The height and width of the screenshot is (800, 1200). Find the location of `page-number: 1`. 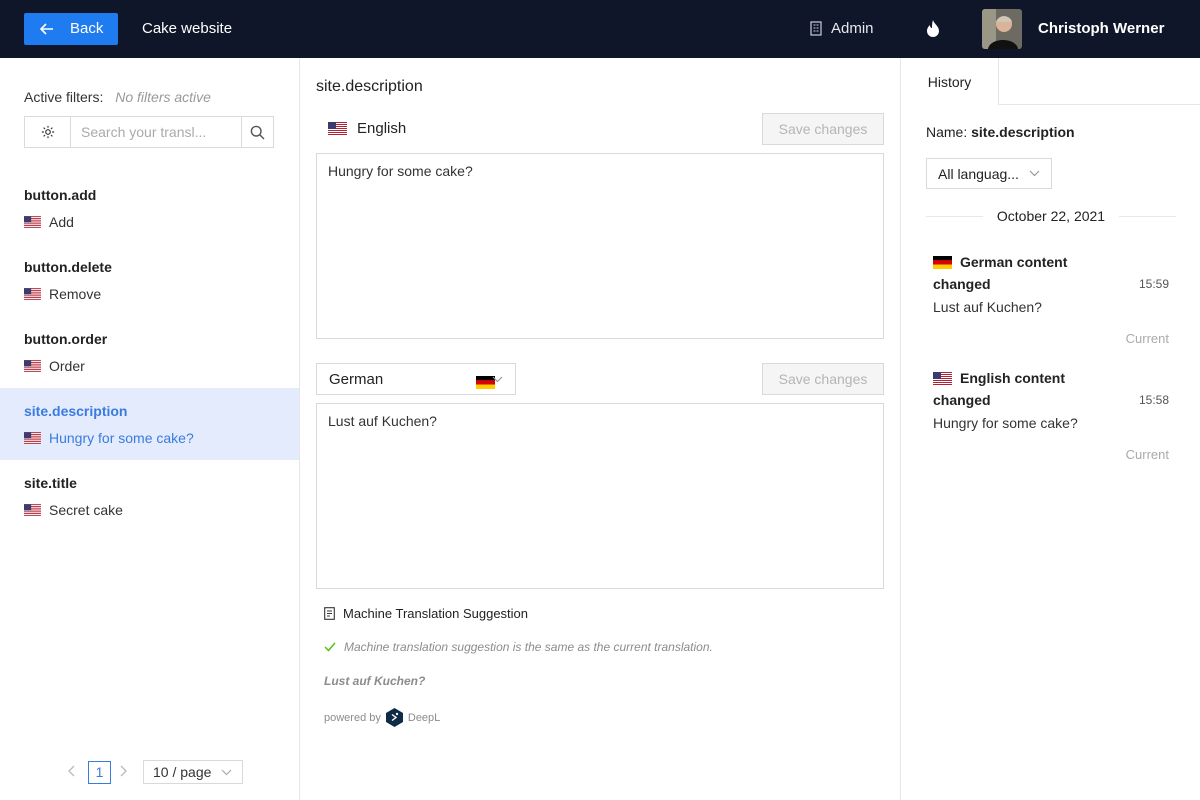

page-number: 1 is located at coordinates (99, 772).